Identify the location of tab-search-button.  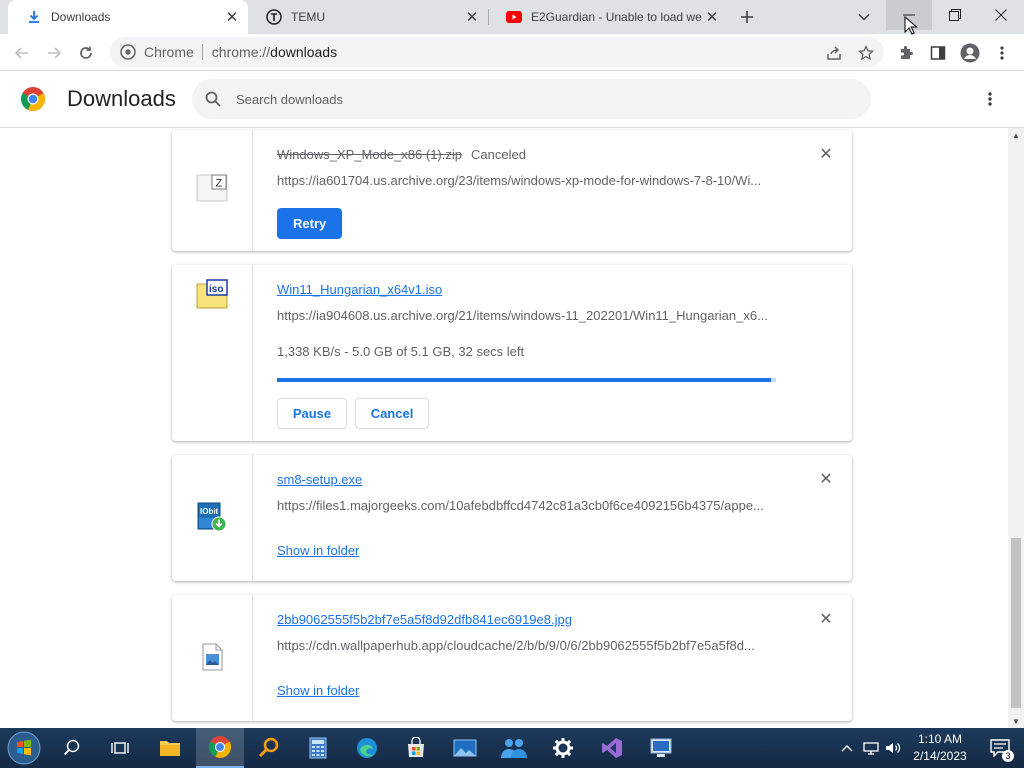
(864, 17).